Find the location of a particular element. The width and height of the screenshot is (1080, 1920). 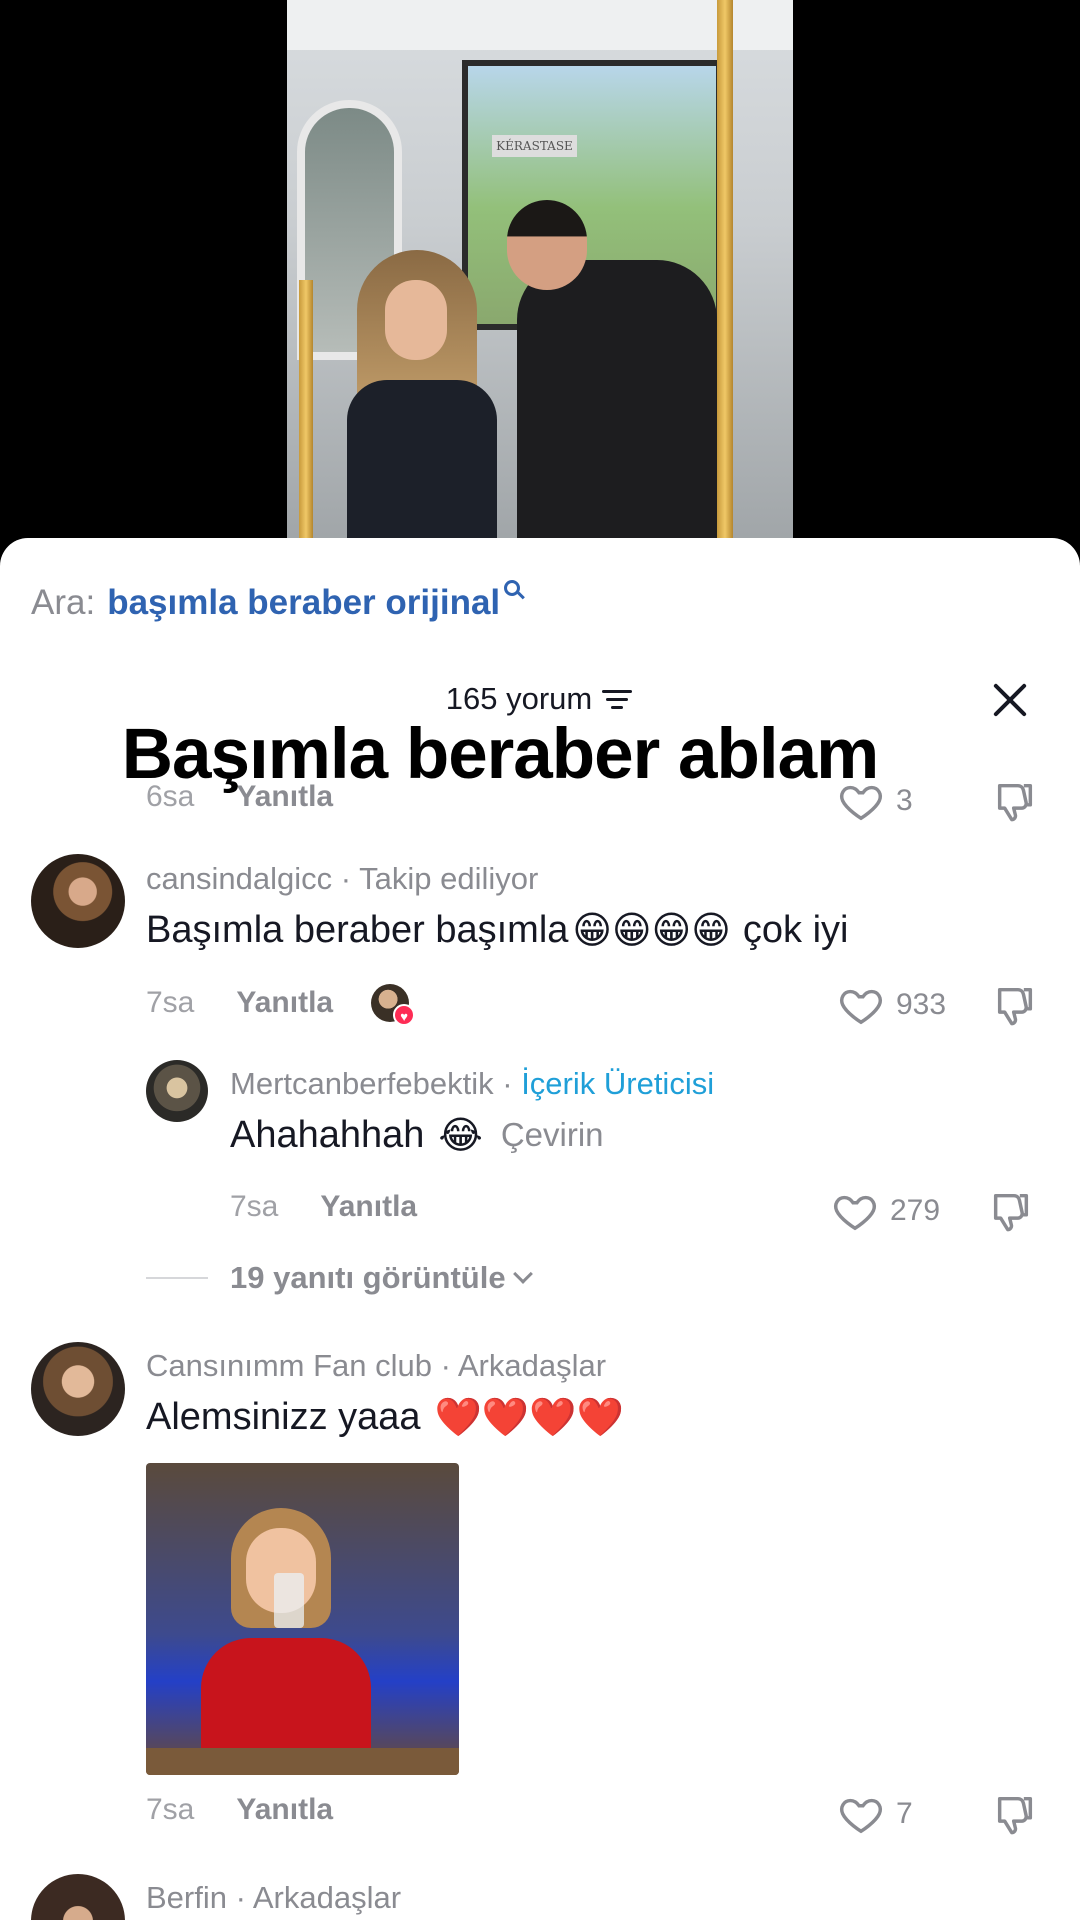

comments-count: 165 yorum is located at coordinates (519, 698).